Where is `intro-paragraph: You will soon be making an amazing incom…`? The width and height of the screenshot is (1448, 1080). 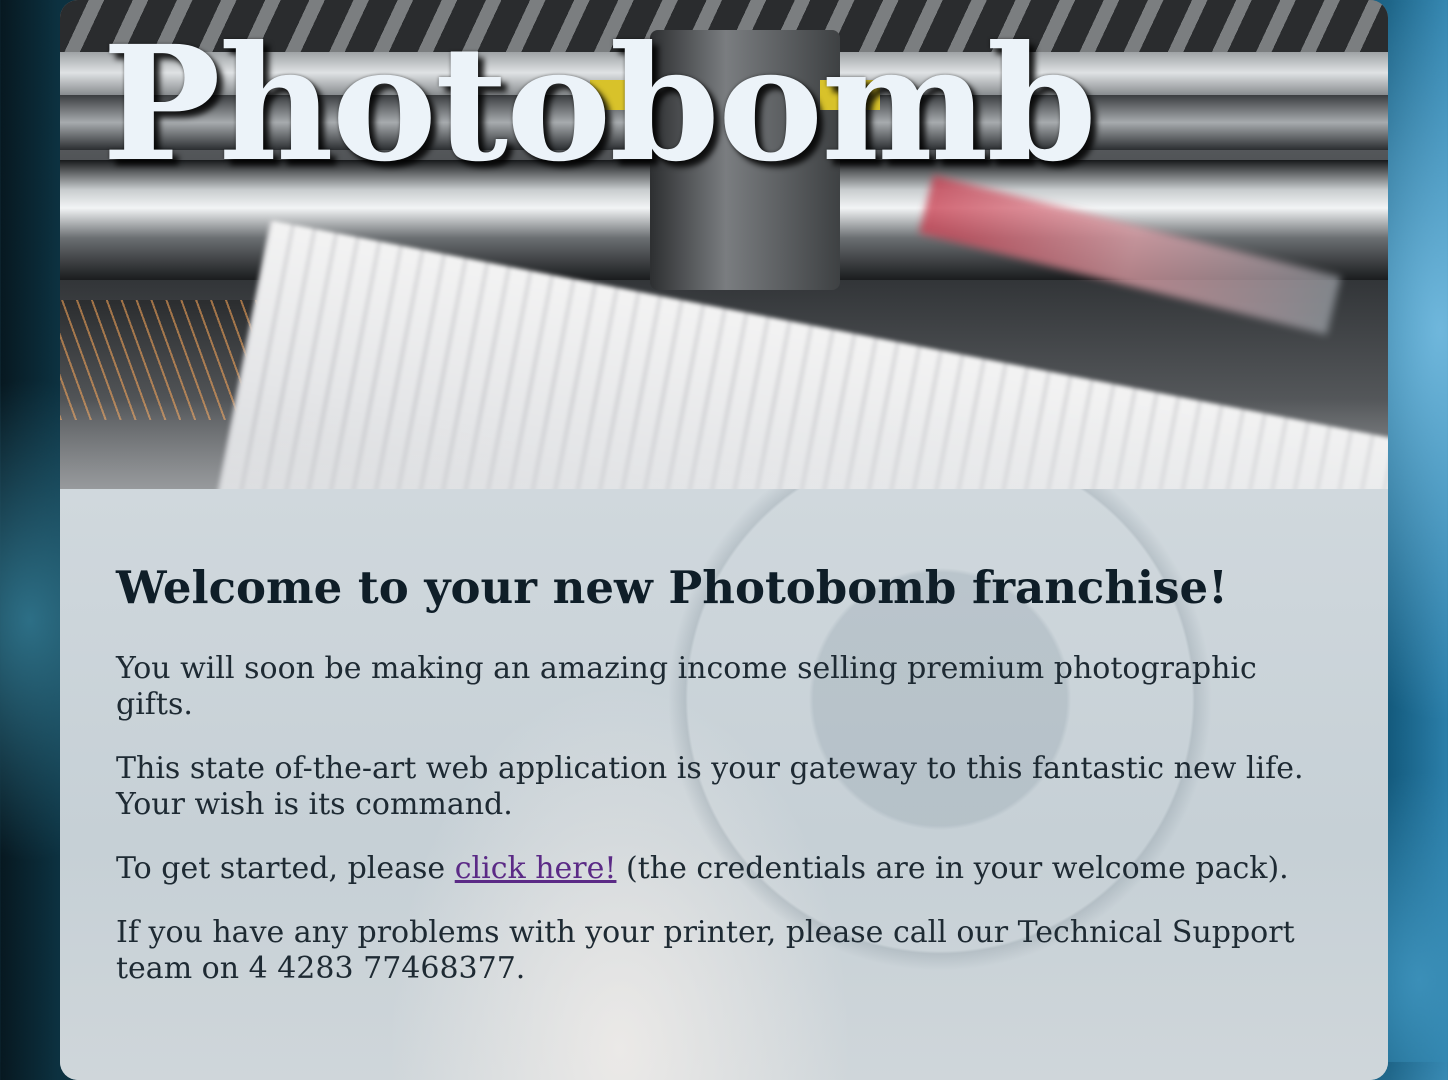 intro-paragraph: You will soon be making an amazing incom… is located at coordinates (686, 686).